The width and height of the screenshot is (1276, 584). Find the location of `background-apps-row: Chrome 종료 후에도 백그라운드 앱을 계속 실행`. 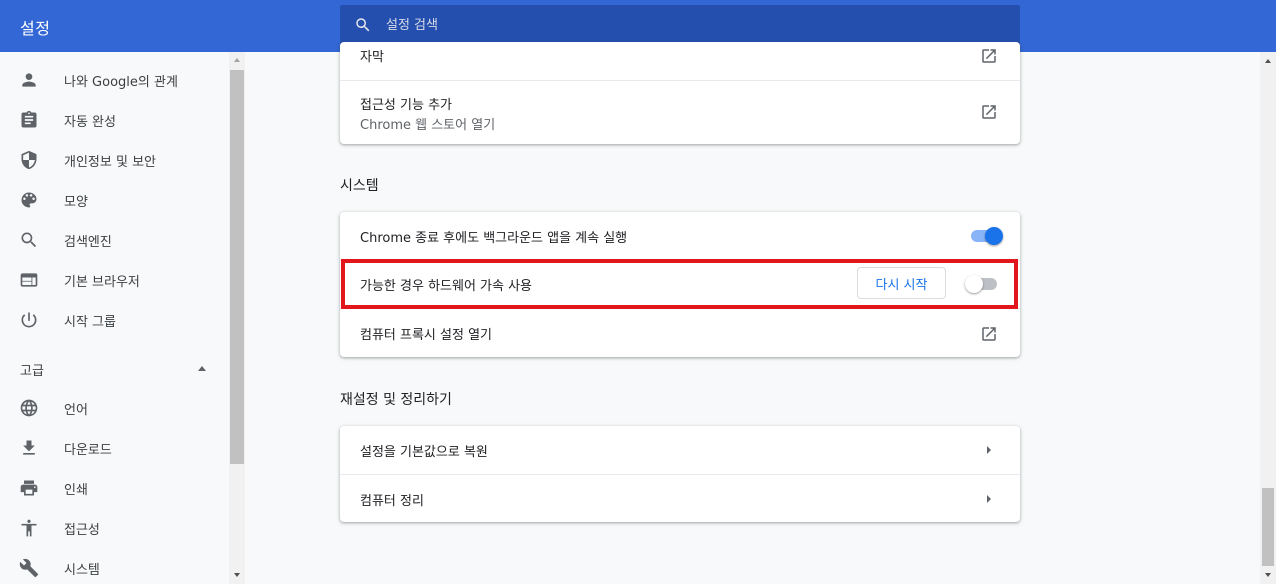

background-apps-row: Chrome 종료 후에도 백그라운드 앱을 계속 실행 is located at coordinates (680, 236).